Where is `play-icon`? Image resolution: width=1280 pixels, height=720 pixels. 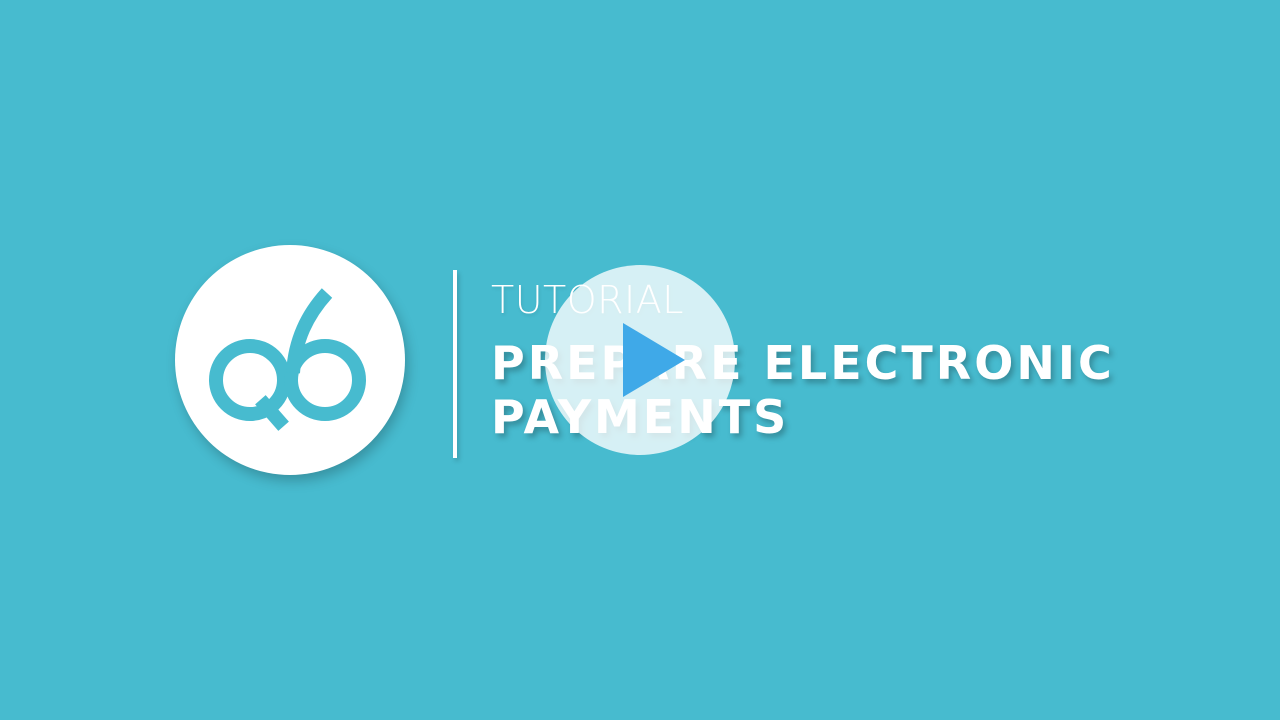 play-icon is located at coordinates (654, 360).